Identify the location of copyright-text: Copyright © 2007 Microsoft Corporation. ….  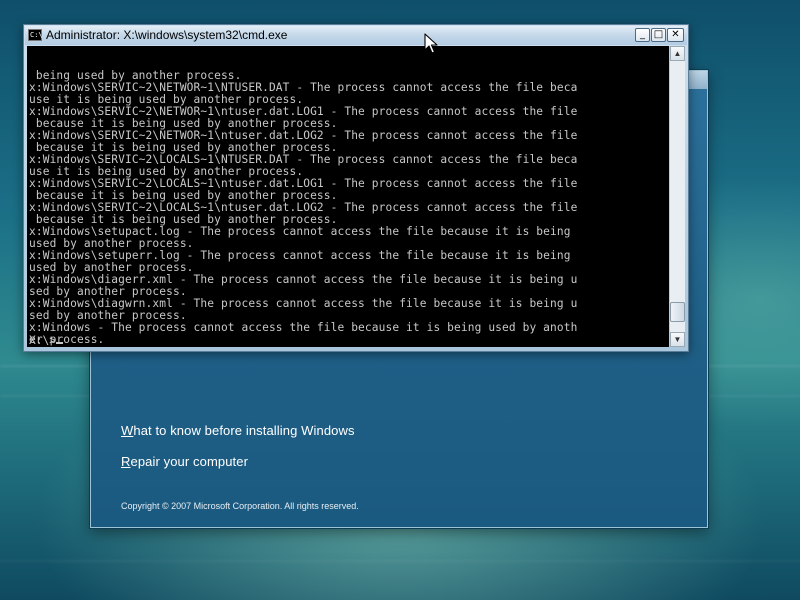
(240, 506).